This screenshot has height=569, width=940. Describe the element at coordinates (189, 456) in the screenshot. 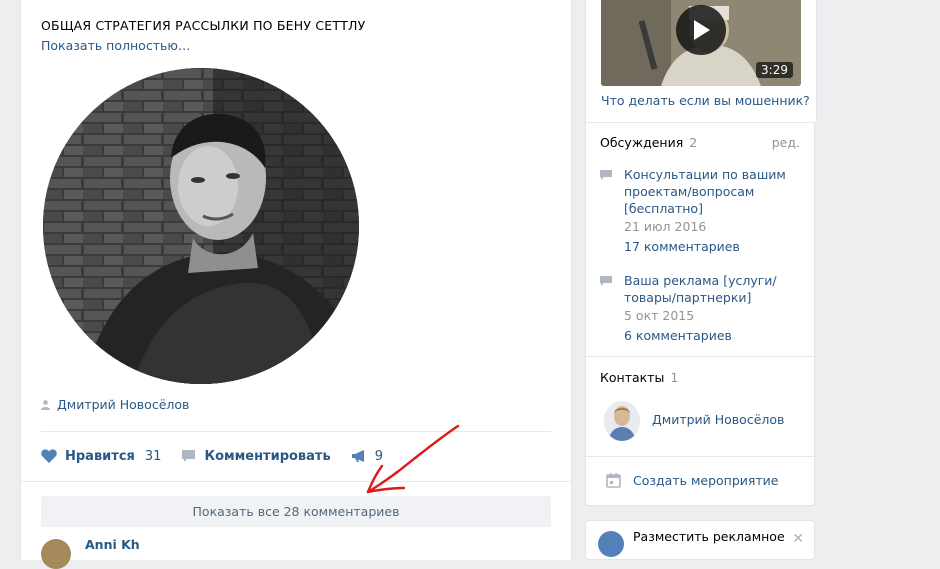

I see `comment-icon` at that location.